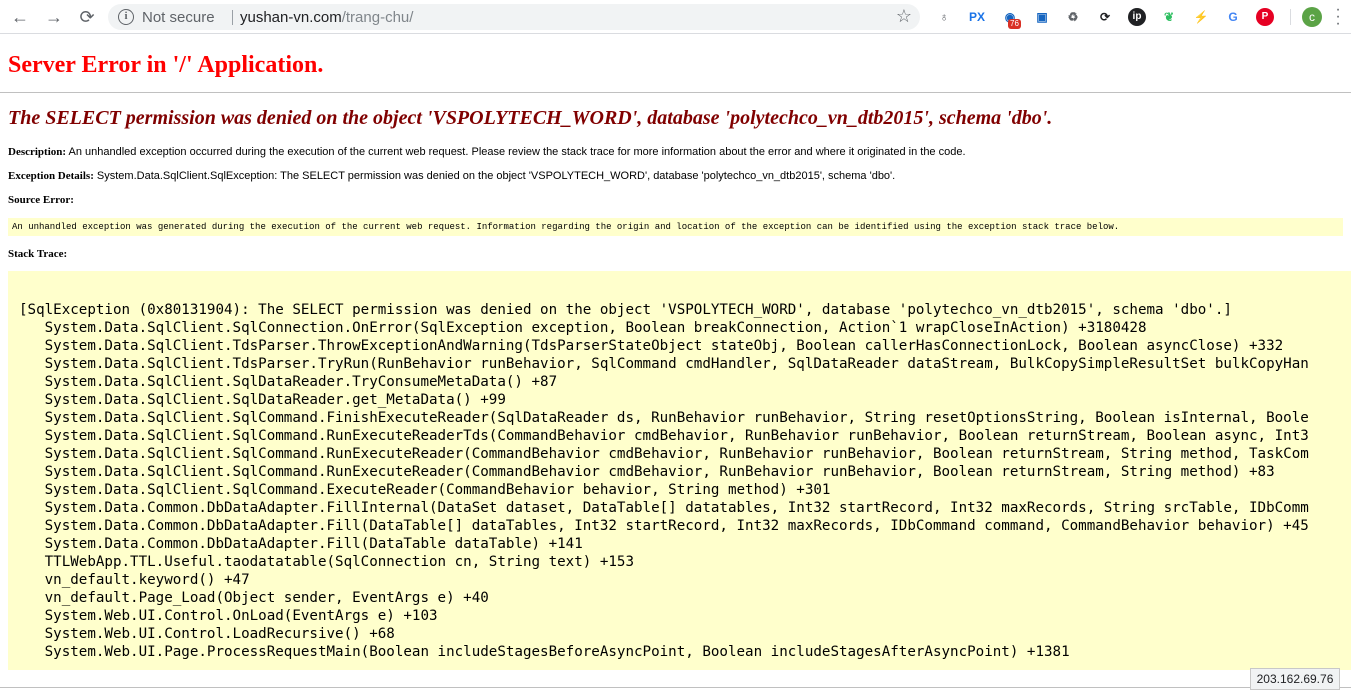  What do you see at coordinates (37, 152) in the screenshot?
I see `description-label: Description:` at bounding box center [37, 152].